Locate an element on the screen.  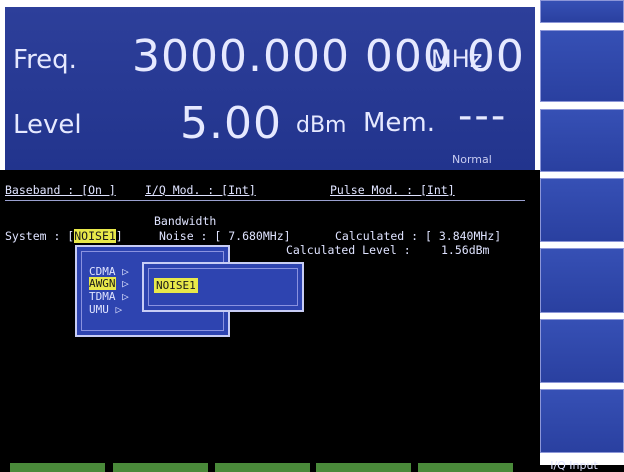
level-value: 5.00 is located at coordinates (231, 123).